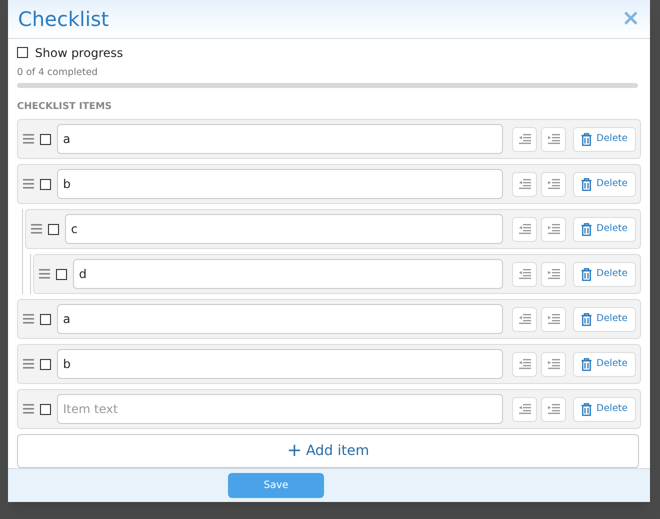 The height and width of the screenshot is (519, 660). What do you see at coordinates (63, 19) in the screenshot?
I see `dialog-title: Checklist` at bounding box center [63, 19].